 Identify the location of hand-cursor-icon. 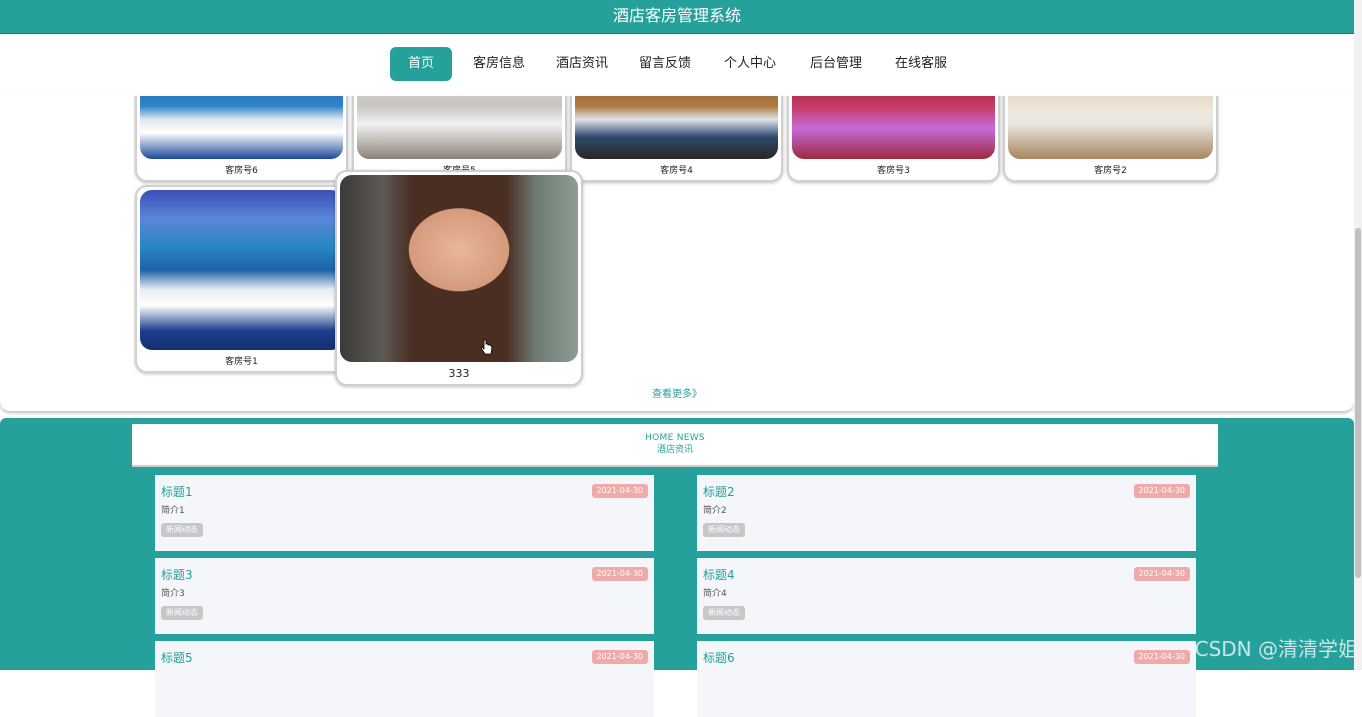
(487, 347).